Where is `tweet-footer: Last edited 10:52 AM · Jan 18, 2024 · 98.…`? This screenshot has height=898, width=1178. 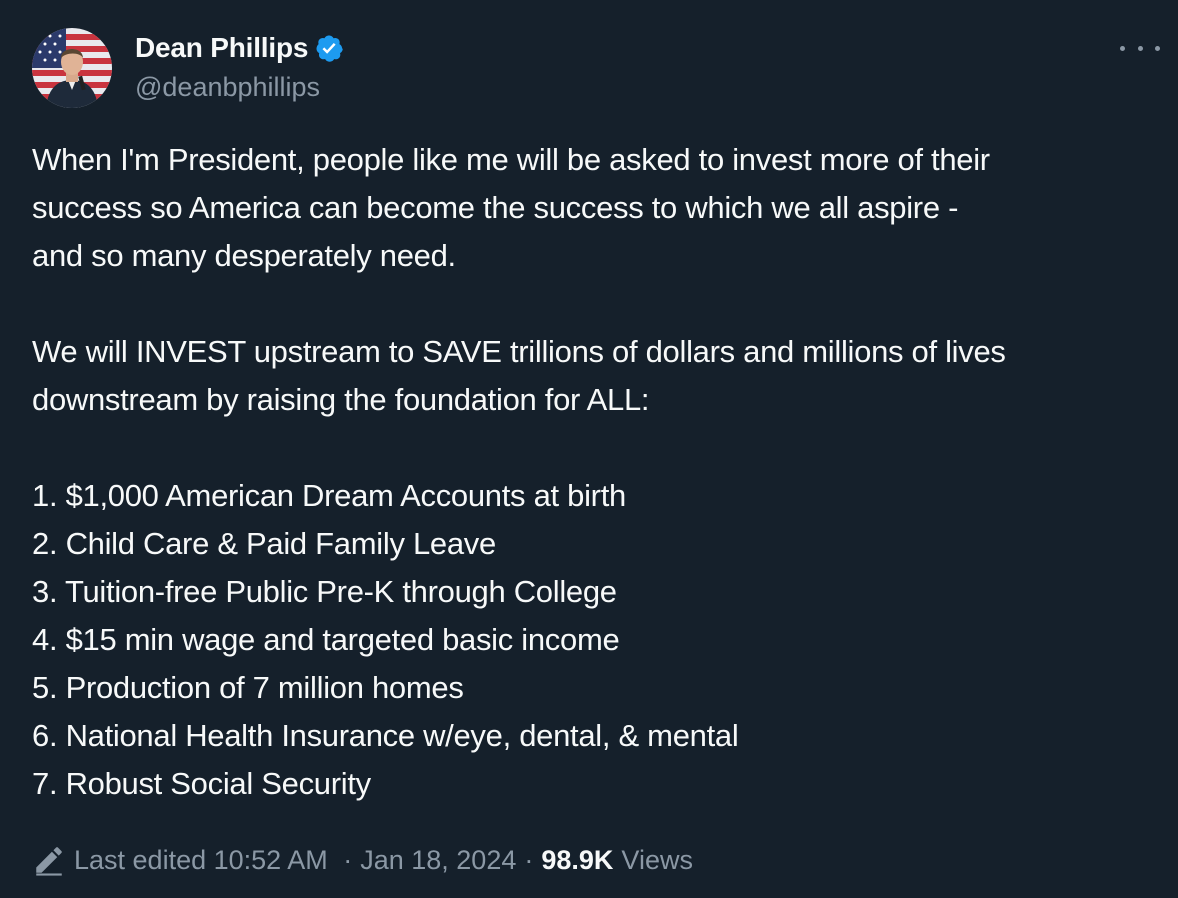 tweet-footer: Last edited 10:52 AM · Jan 18, 2024 · 98.… is located at coordinates (362, 860).